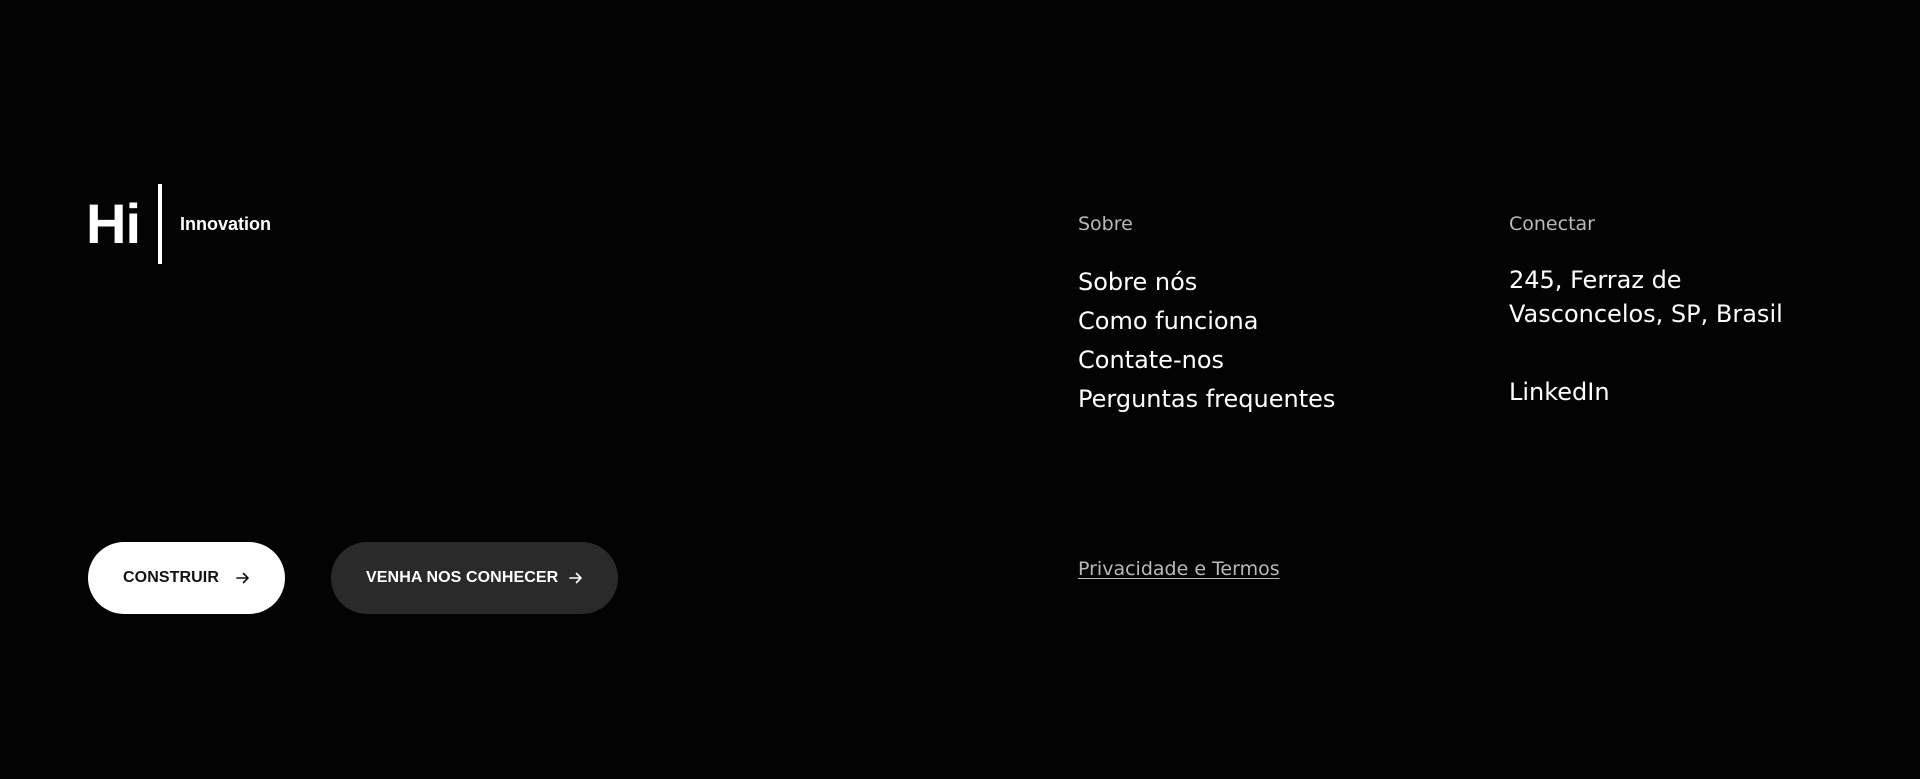 This screenshot has height=779, width=1920. What do you see at coordinates (1179, 569) in the screenshot?
I see `privacy-terms-link: Privacidade e Termos` at bounding box center [1179, 569].